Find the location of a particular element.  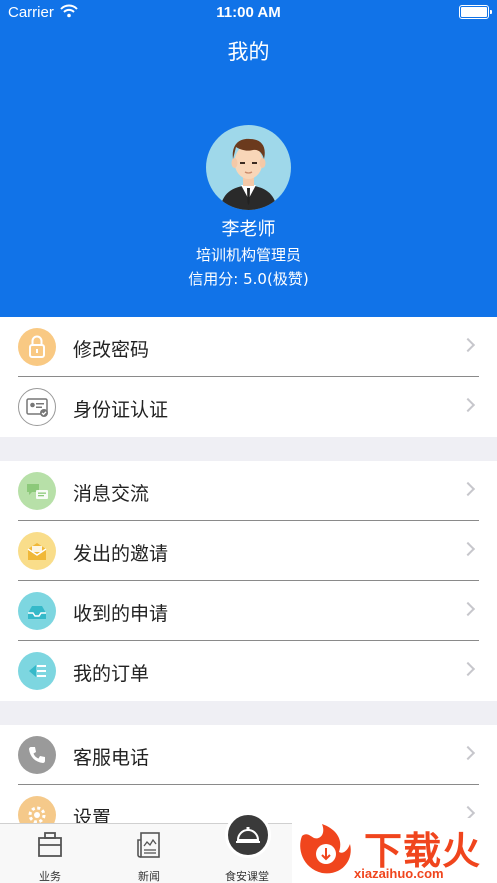

menu-item-label: 消息交流 is located at coordinates (111, 494).